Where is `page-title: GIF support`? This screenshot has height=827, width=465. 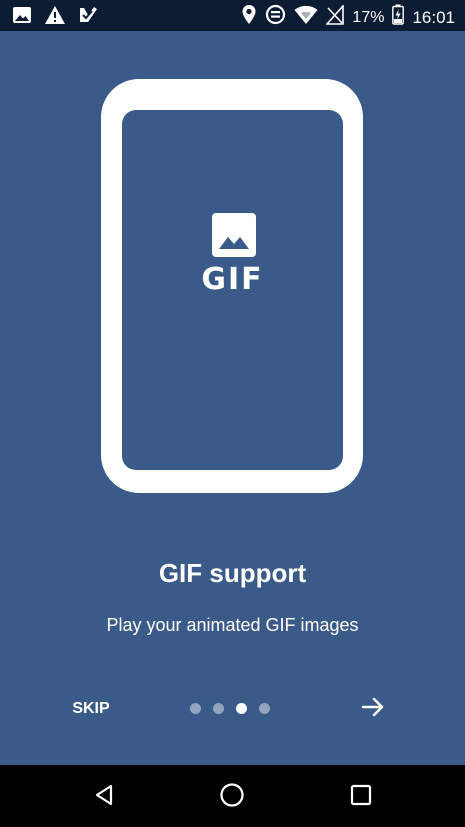
page-title: GIF support is located at coordinates (232, 573).